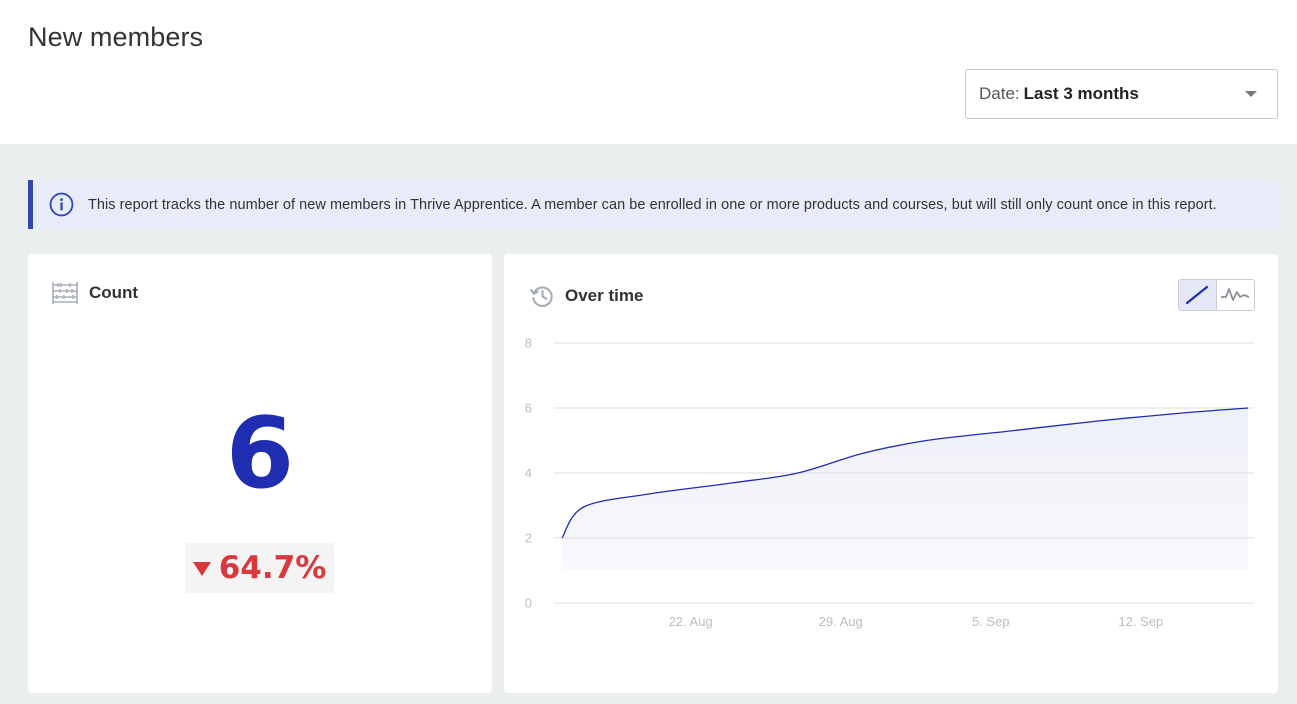 The height and width of the screenshot is (704, 1297). Describe the element at coordinates (841, 621) in the screenshot. I see `x-tick-label: 29. Aug` at that location.